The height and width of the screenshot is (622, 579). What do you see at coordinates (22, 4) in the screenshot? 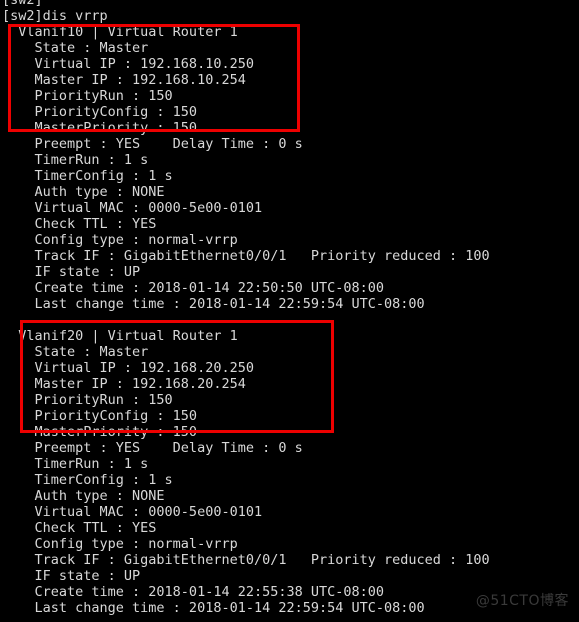
I see `terminal-line: [sw2]` at bounding box center [22, 4].